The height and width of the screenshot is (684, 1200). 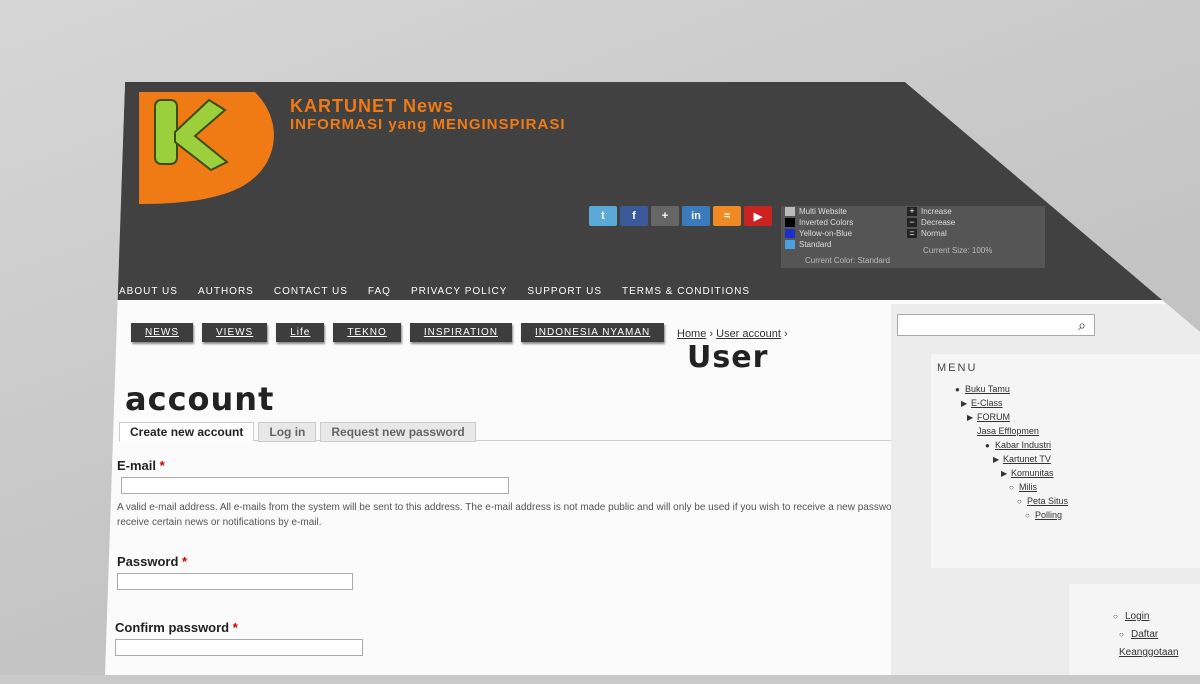 What do you see at coordinates (680, 216) in the screenshot?
I see `share-icons: t f + in ≈ ▶` at bounding box center [680, 216].